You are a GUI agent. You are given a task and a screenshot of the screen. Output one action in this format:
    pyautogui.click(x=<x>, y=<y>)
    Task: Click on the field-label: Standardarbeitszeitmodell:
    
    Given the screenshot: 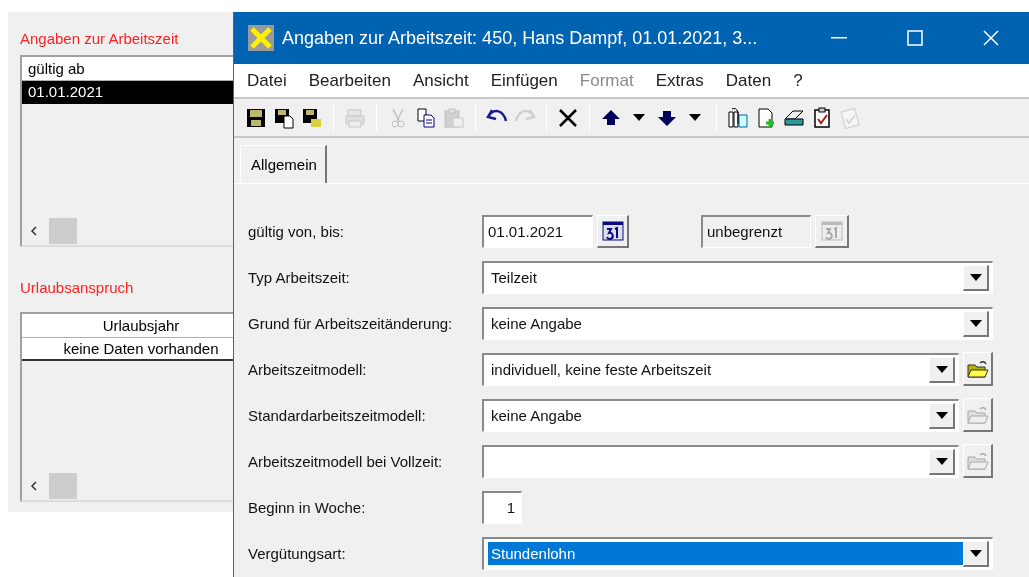 What is the action you would take?
    pyautogui.click(x=337, y=415)
    